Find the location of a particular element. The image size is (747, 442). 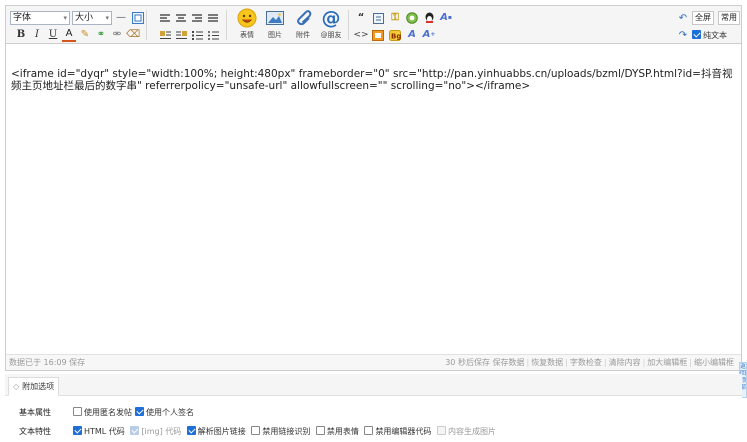

size-select: 大小 ▾ is located at coordinates (92, 18).